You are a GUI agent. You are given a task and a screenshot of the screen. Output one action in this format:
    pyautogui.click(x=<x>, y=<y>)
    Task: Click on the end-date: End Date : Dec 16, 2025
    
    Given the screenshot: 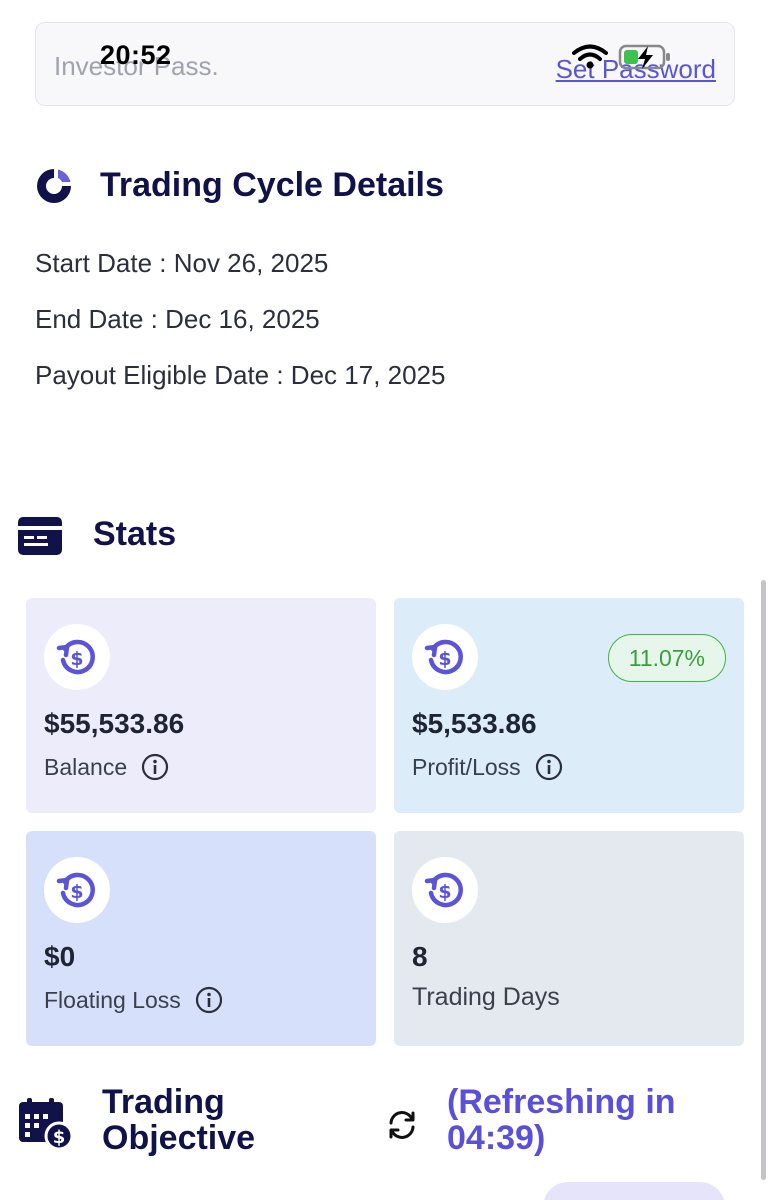 What is the action you would take?
    pyautogui.click(x=177, y=319)
    